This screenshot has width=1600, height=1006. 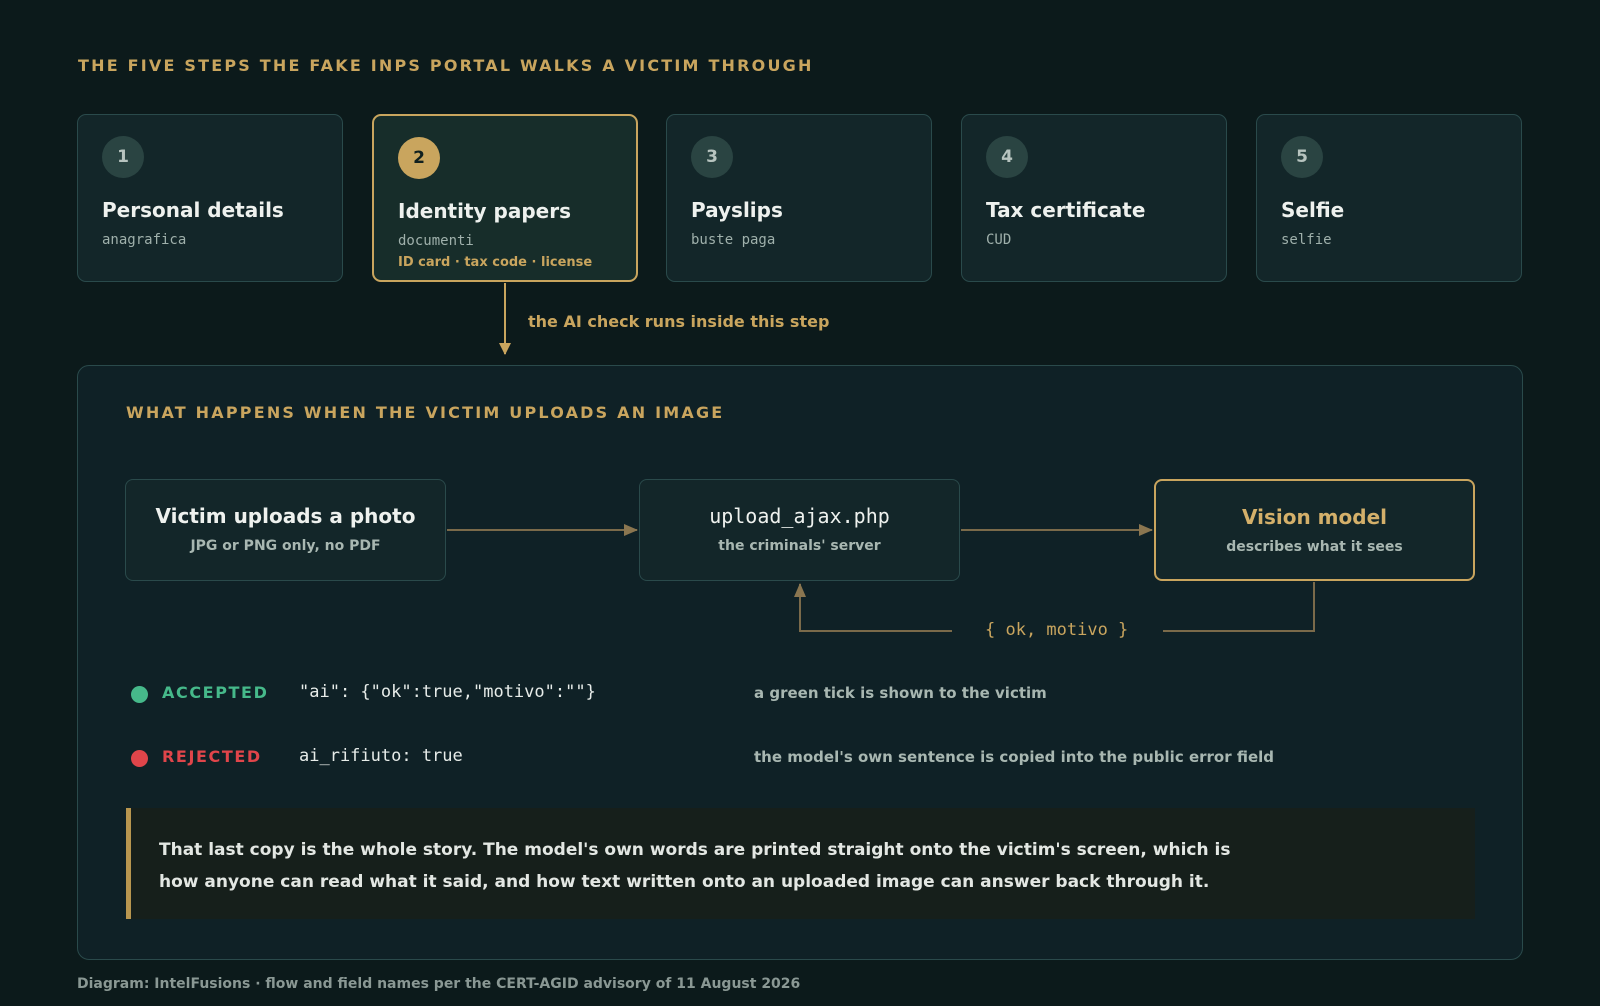 I want to click on result-label: REJECTED, so click(x=212, y=756).